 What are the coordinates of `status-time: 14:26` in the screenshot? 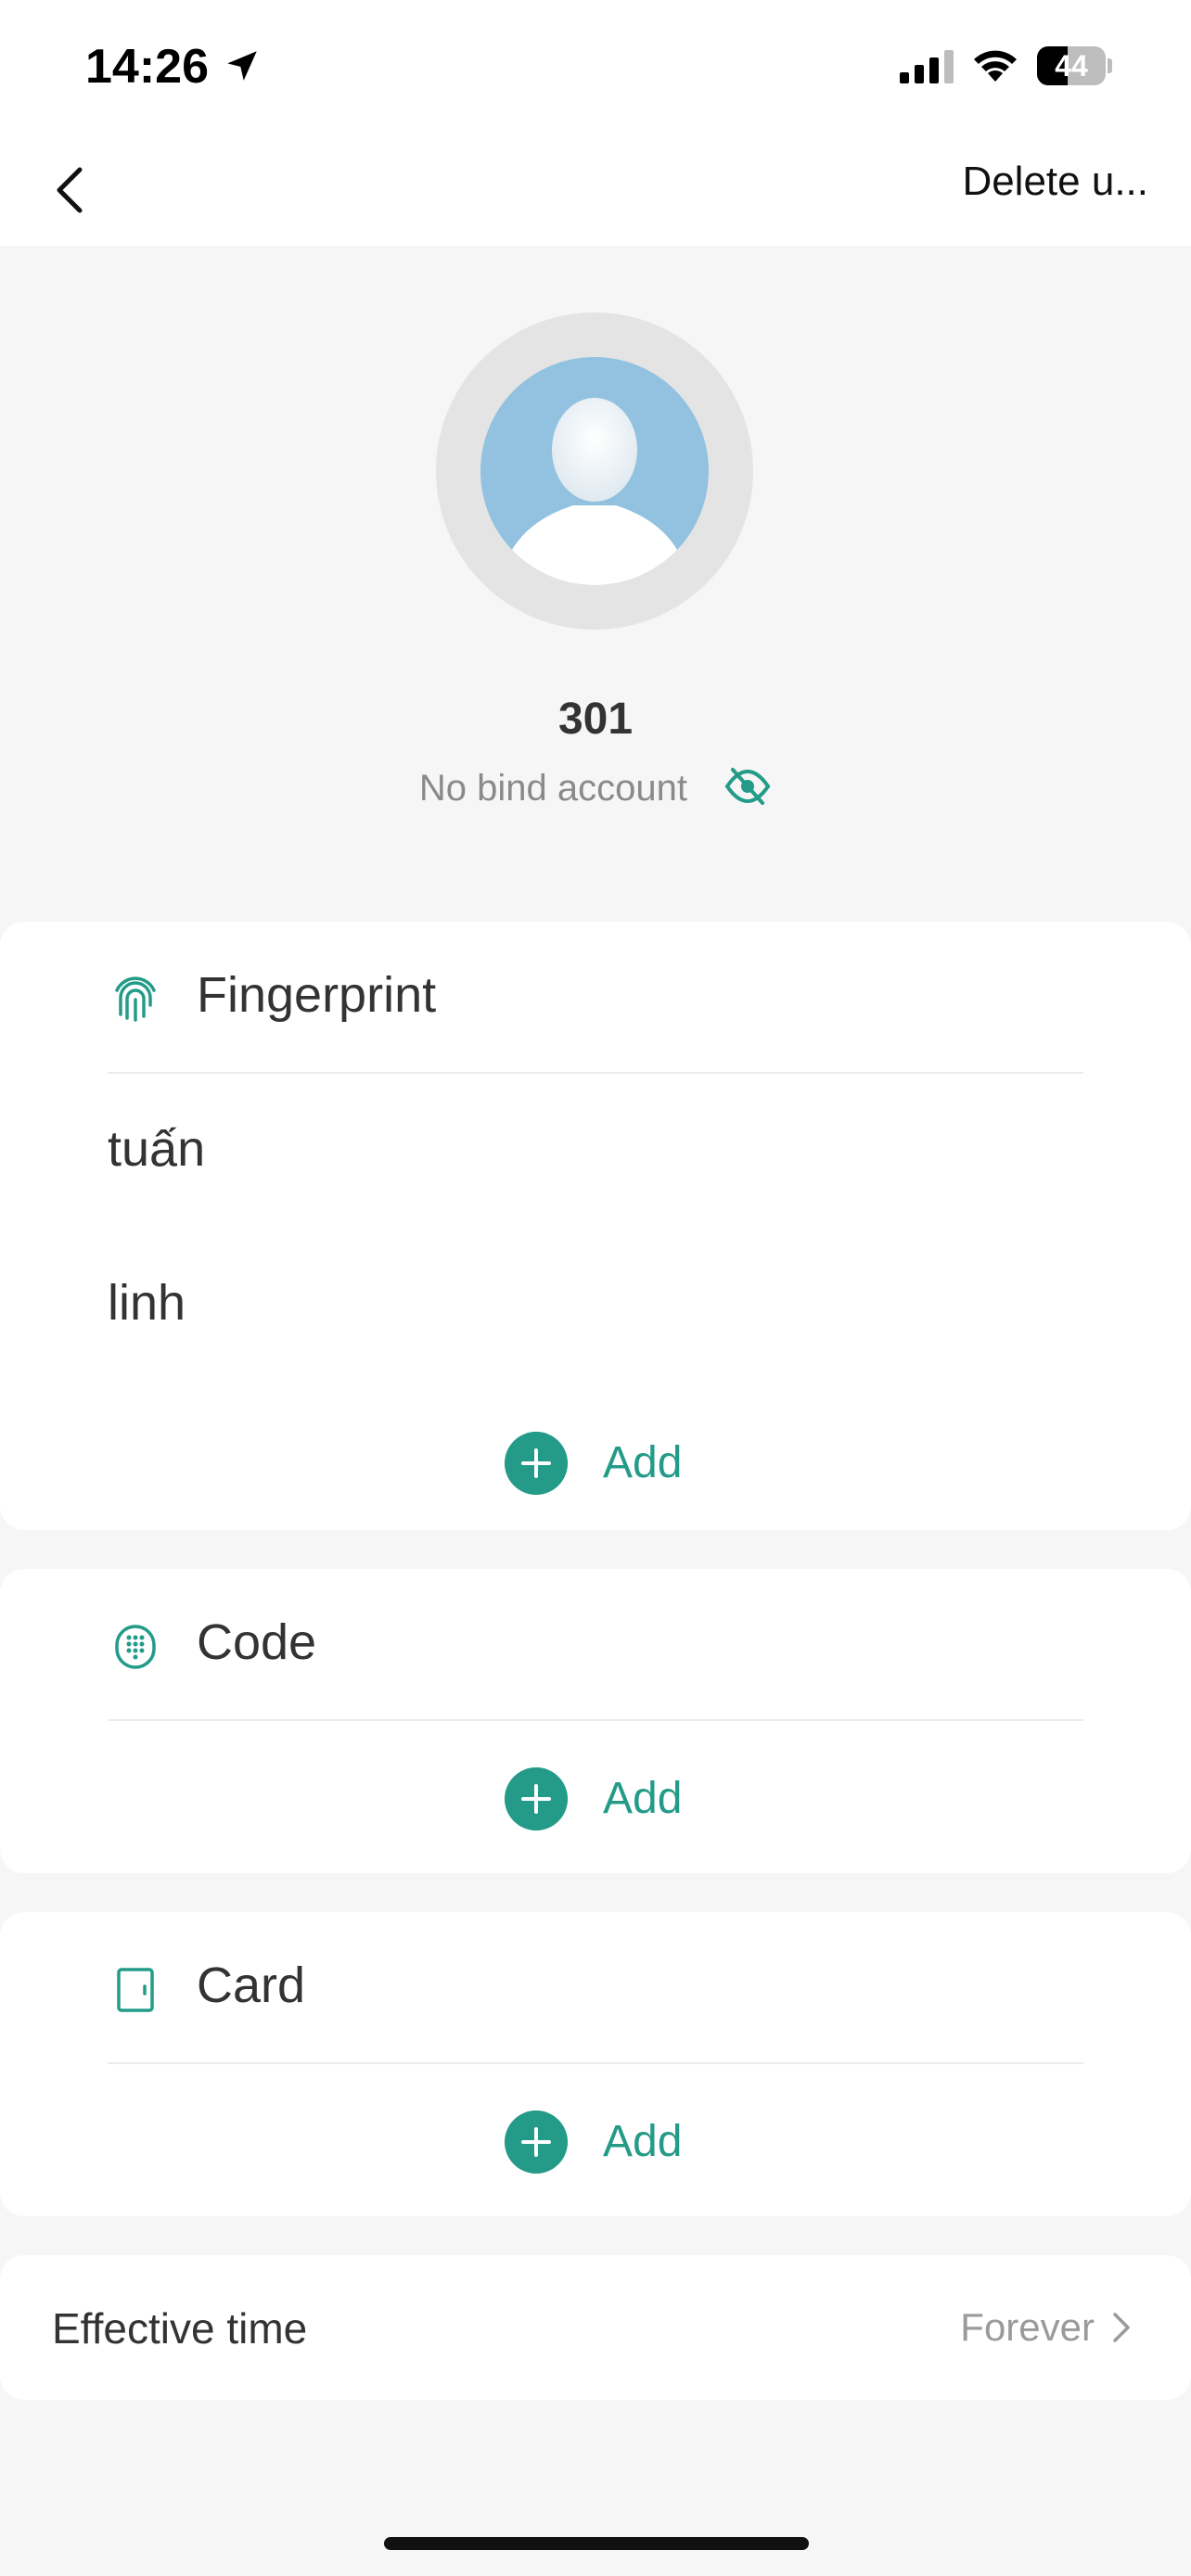 It's located at (147, 67).